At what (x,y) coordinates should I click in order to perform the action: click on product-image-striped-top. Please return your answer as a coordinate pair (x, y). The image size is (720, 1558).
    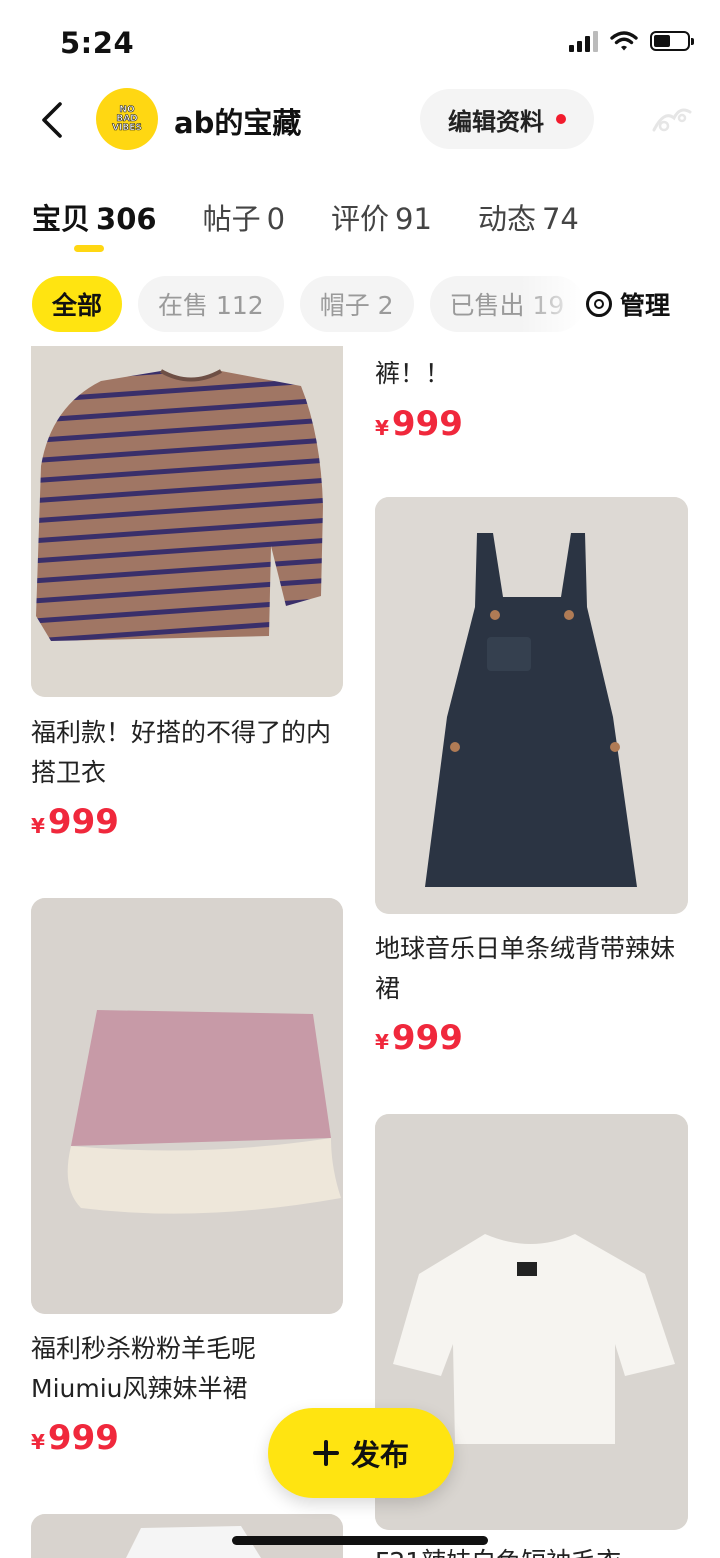
    Looking at the image, I should click on (187, 521).